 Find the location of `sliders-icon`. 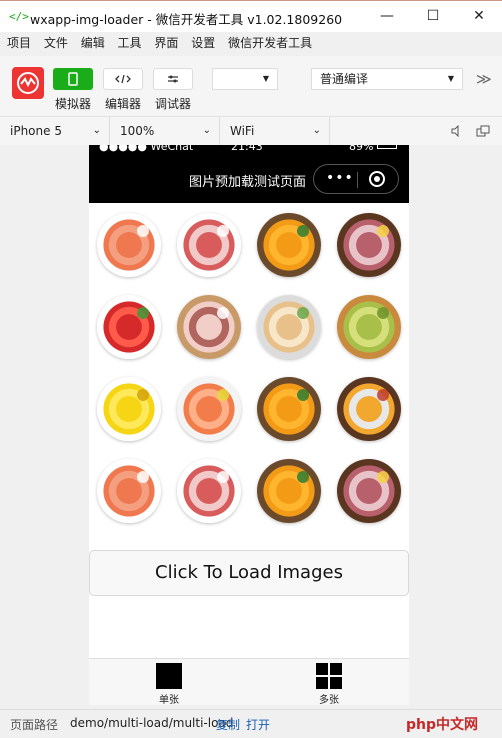

sliders-icon is located at coordinates (173, 79).